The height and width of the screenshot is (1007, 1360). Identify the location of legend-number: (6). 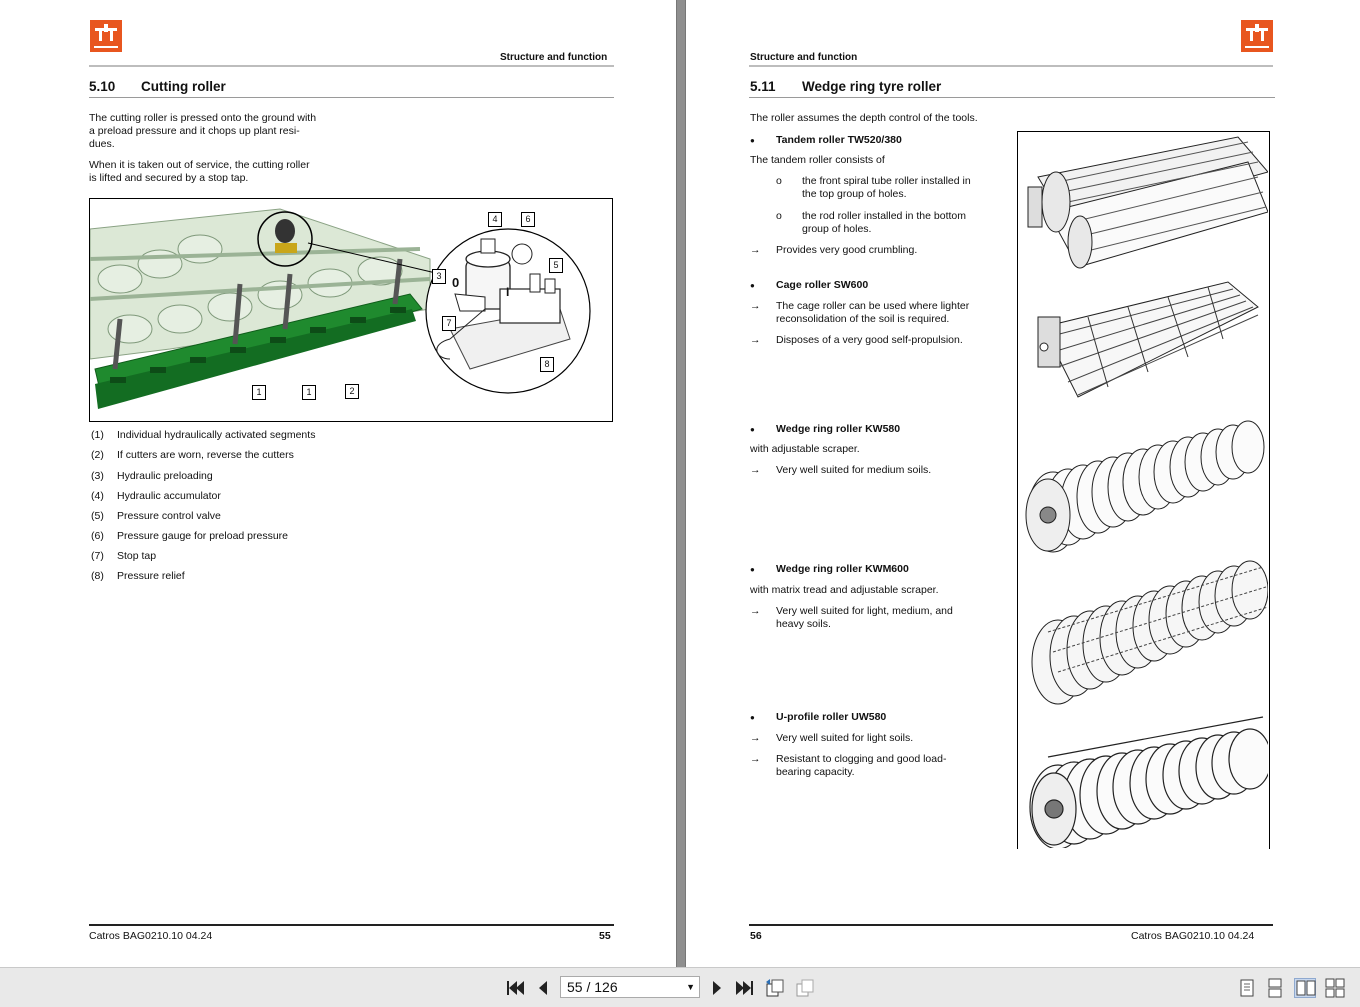
(97, 536).